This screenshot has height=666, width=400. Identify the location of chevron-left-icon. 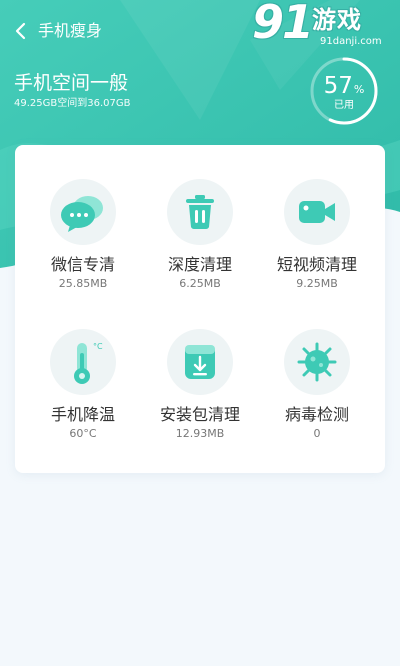
(20, 31).